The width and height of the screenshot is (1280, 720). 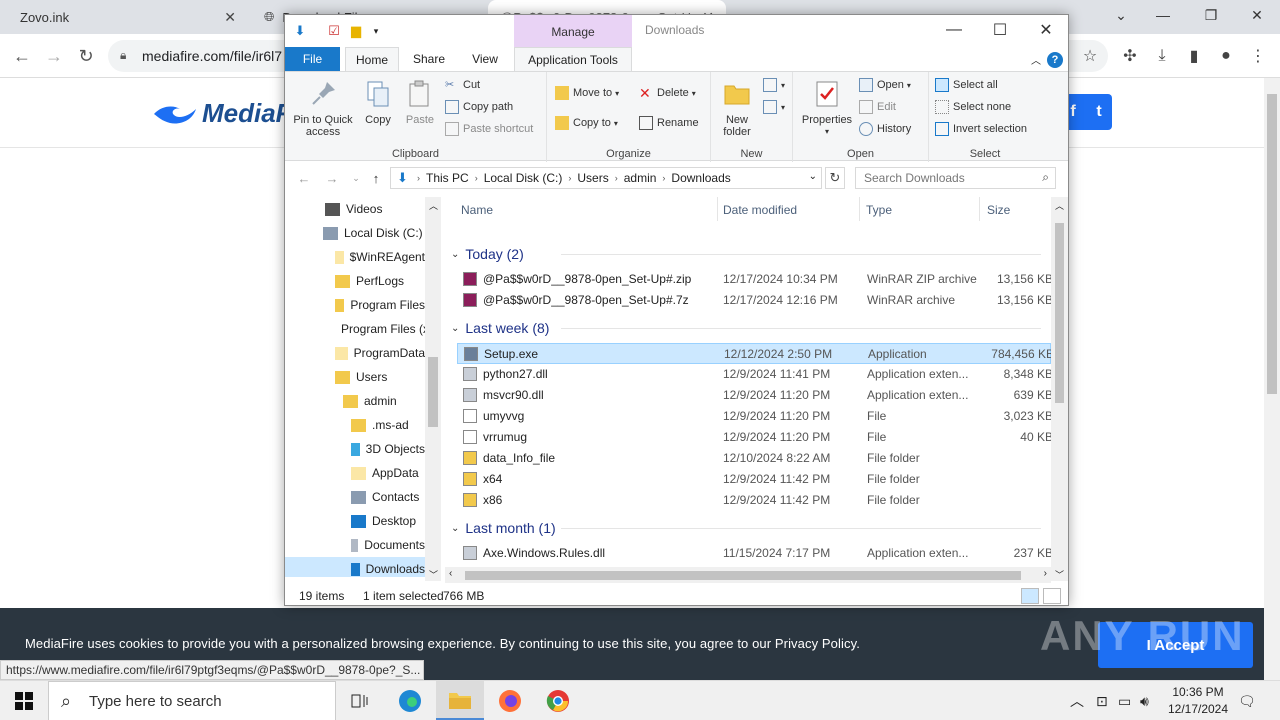 What do you see at coordinates (355, 305) in the screenshot?
I see `nav-item: Program Files` at bounding box center [355, 305].